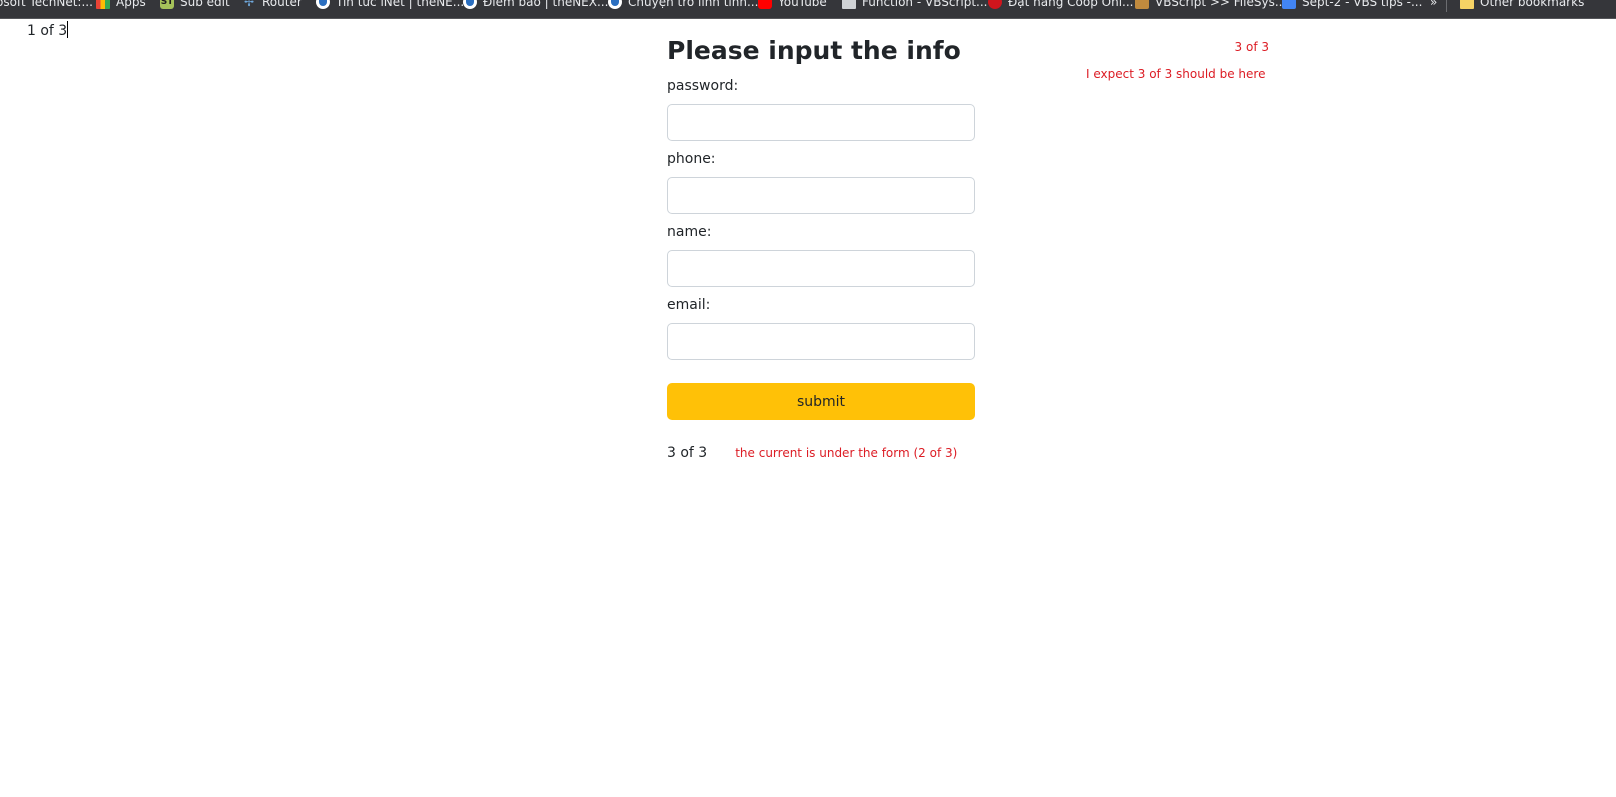  I want to click on router-icon: ✢, so click(249, 4).